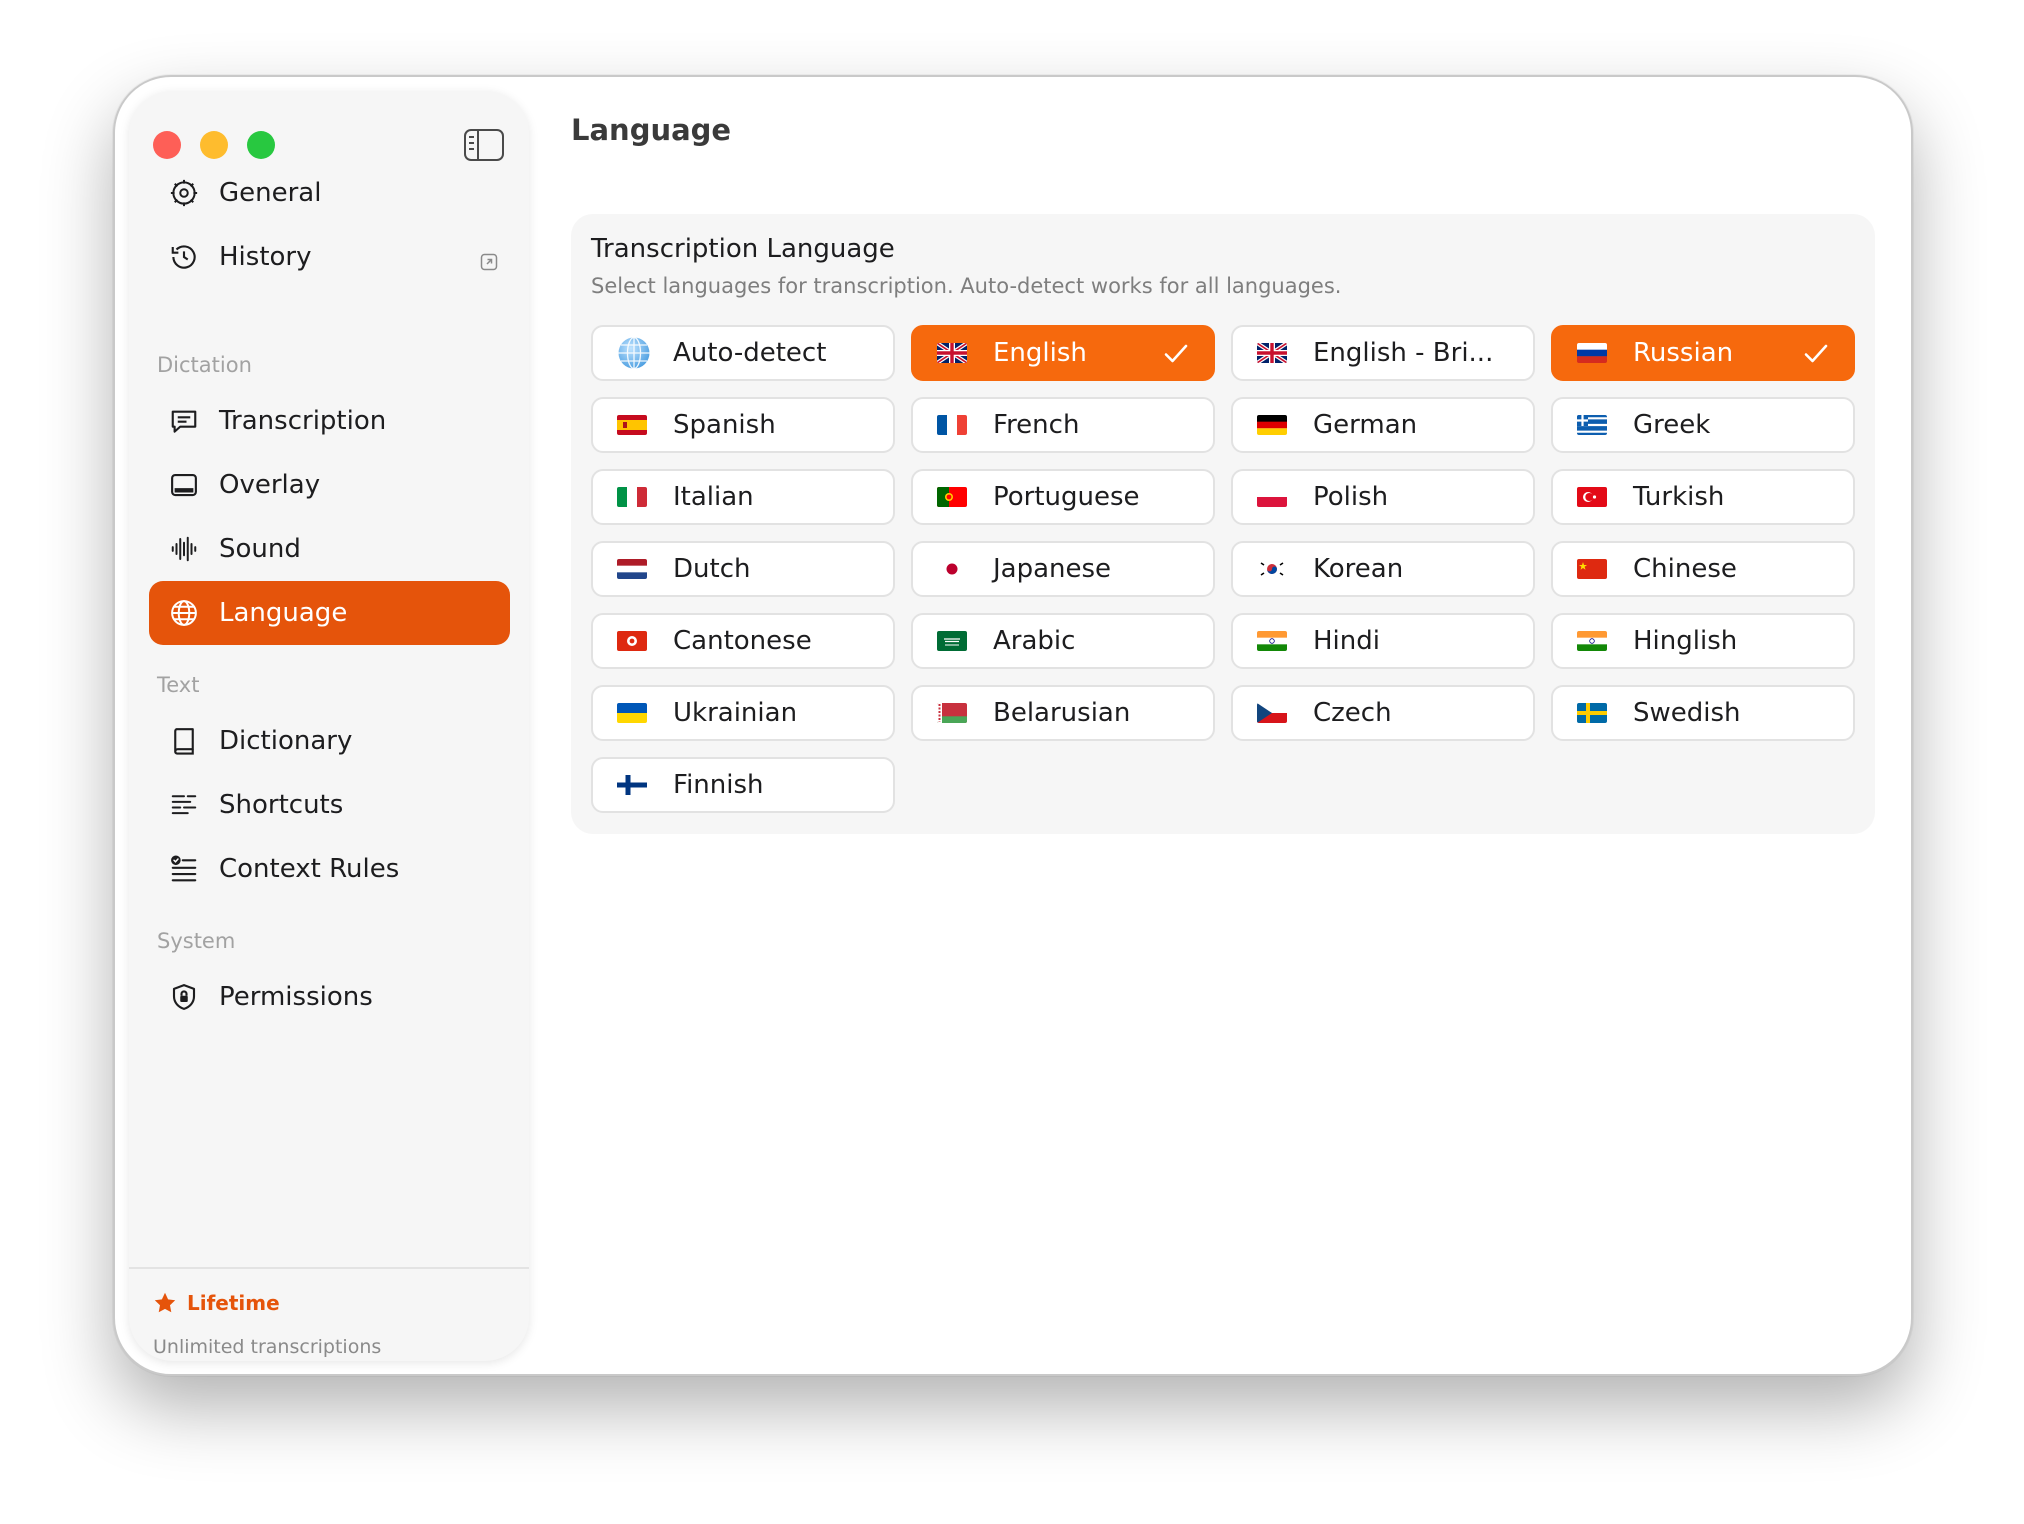  I want to click on flag-kr-icon, so click(1272, 569).